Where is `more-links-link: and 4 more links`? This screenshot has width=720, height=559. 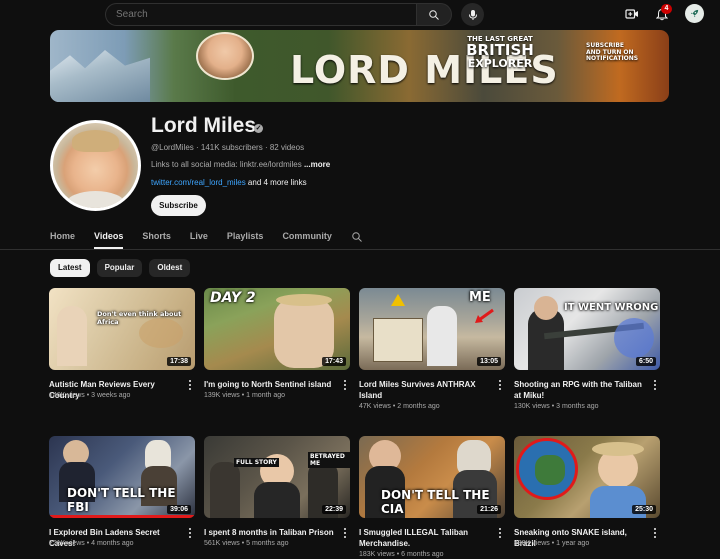 more-links-link: and 4 more links is located at coordinates (276, 182).